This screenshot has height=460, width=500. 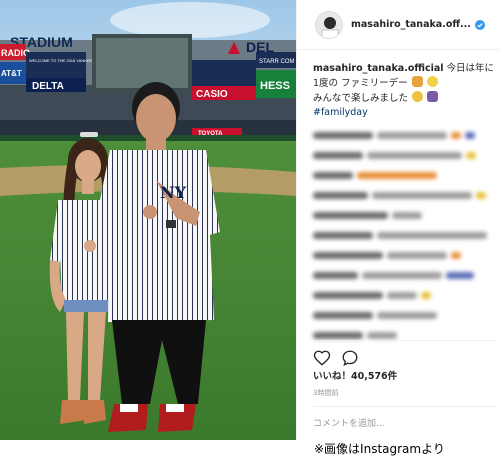 What do you see at coordinates (48, 86) in the screenshot?
I see `delta-sign: DELTA` at bounding box center [48, 86].